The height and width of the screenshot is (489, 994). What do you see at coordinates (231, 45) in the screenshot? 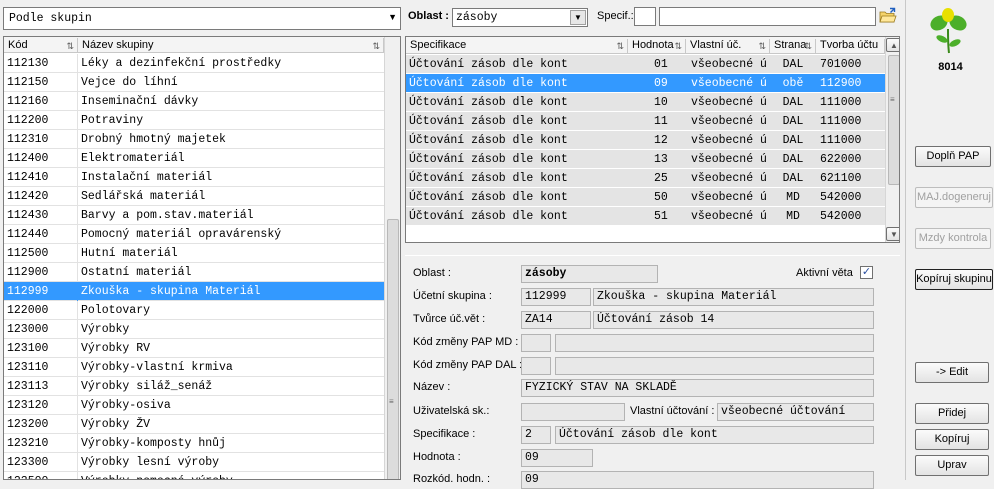
I see `column-header-name: Název skupiny ⇅` at bounding box center [231, 45].